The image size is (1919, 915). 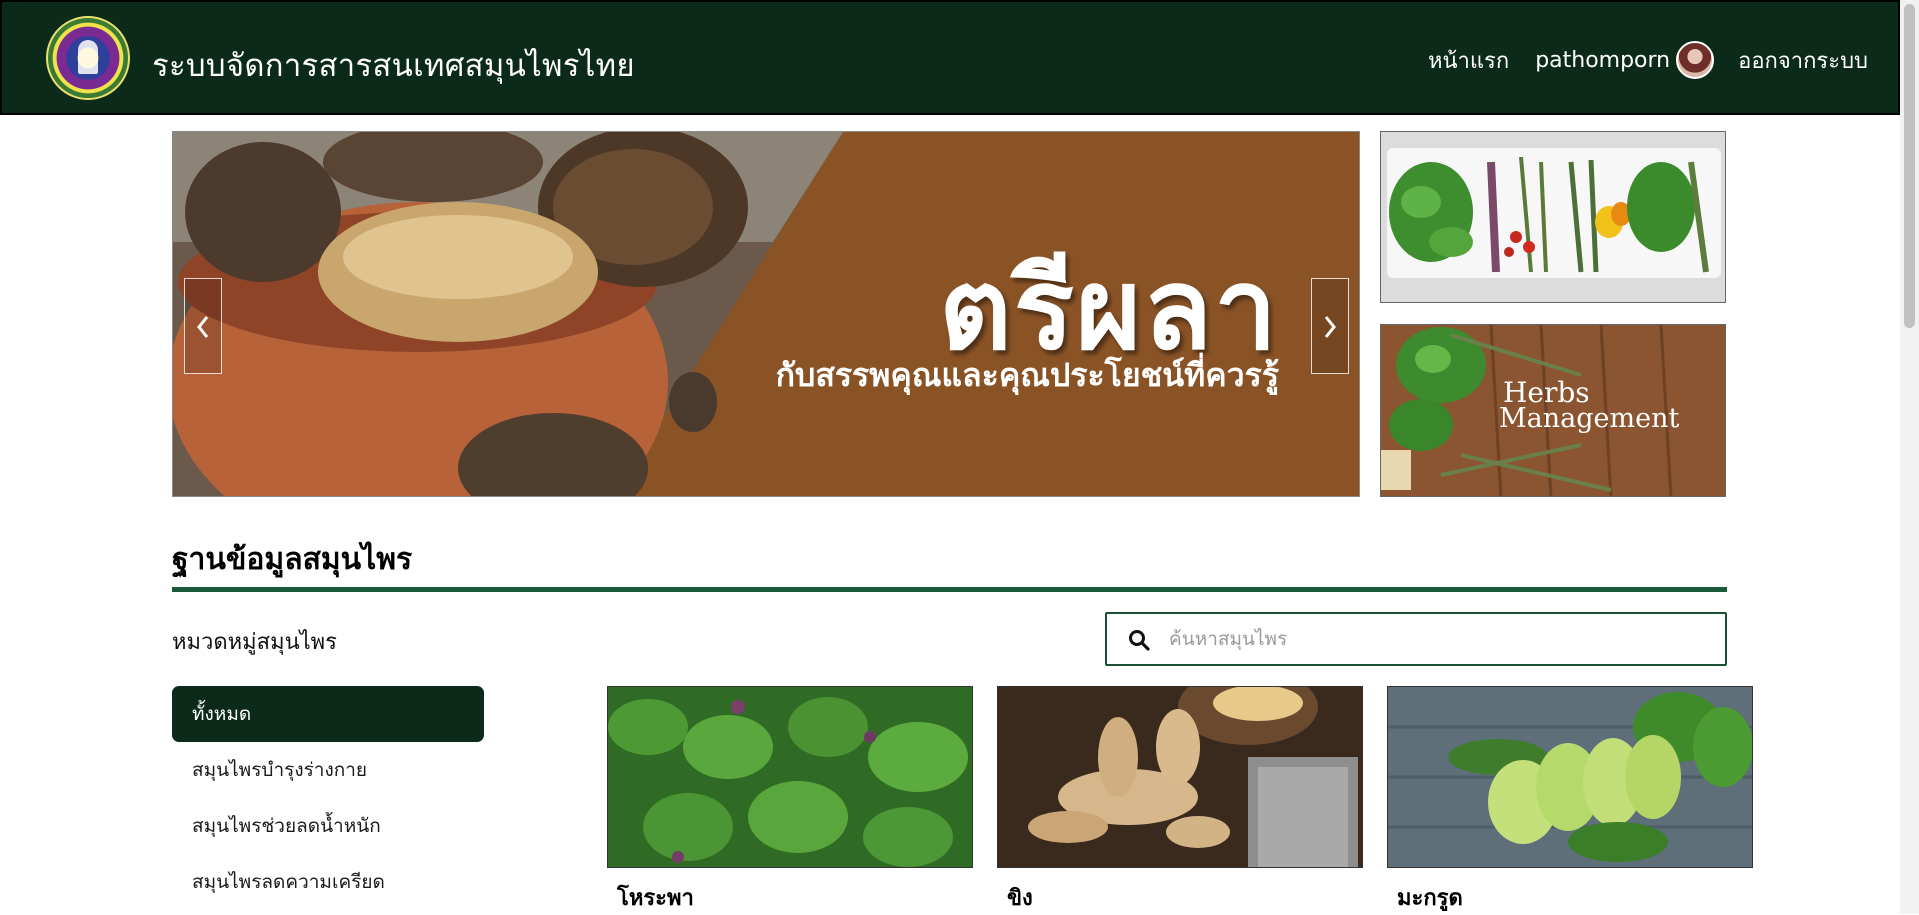 What do you see at coordinates (328, 714) in the screenshot?
I see `category-item-all: ทั้งหมด` at bounding box center [328, 714].